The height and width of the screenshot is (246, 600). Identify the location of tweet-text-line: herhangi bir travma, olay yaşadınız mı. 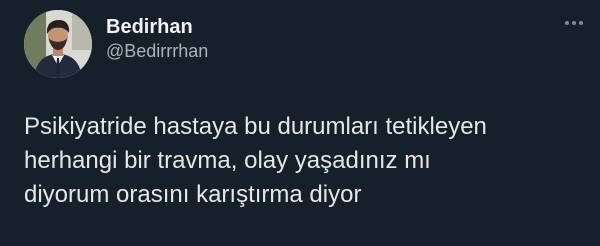
(227, 160).